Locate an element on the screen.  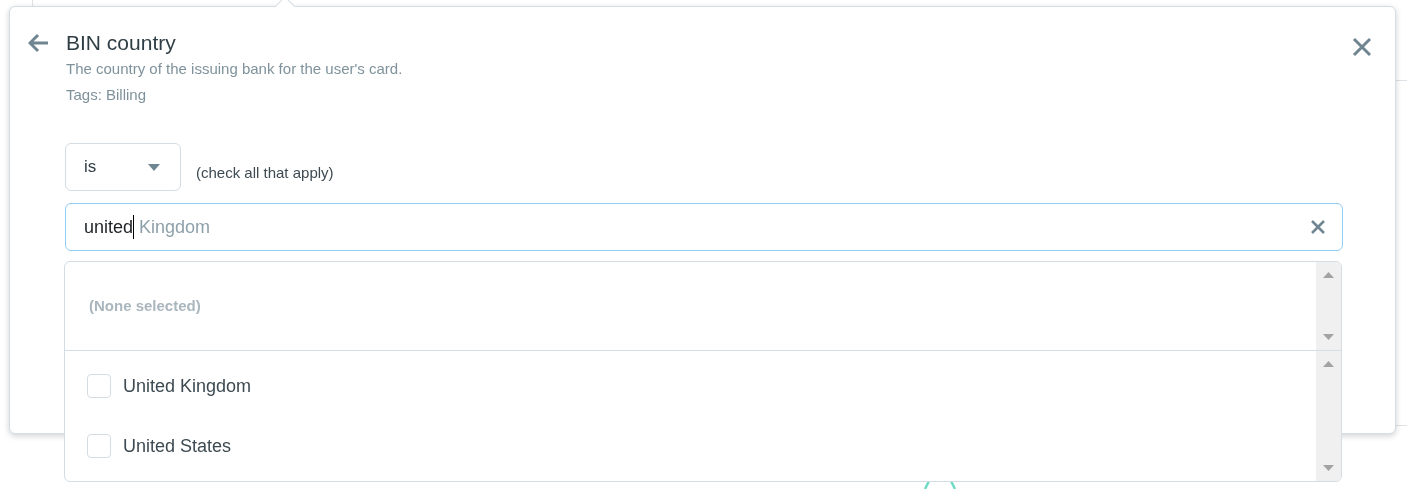
search-field: united Kingdom is located at coordinates (704, 227).